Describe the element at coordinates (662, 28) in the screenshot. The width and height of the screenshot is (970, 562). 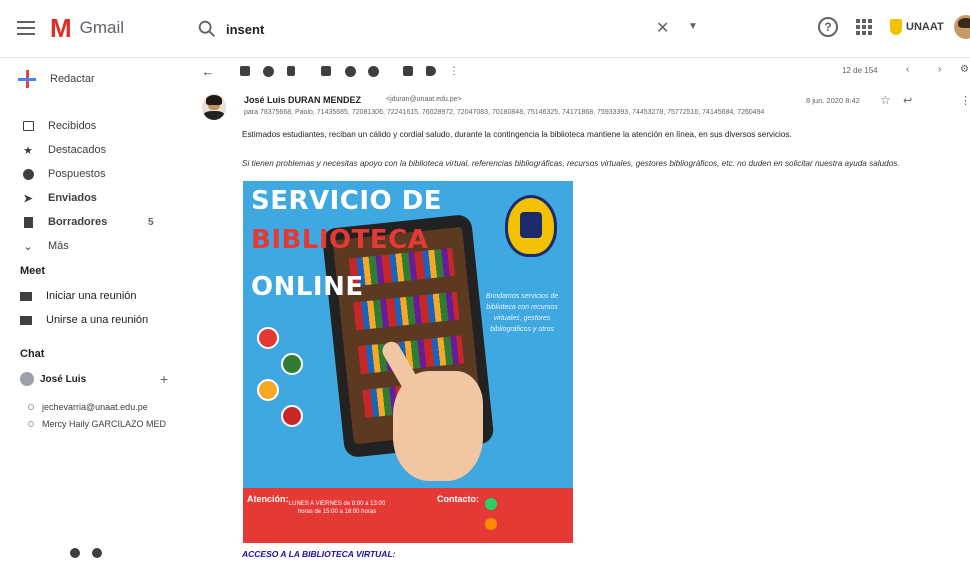
I see `clear-search-icon: ✕` at that location.